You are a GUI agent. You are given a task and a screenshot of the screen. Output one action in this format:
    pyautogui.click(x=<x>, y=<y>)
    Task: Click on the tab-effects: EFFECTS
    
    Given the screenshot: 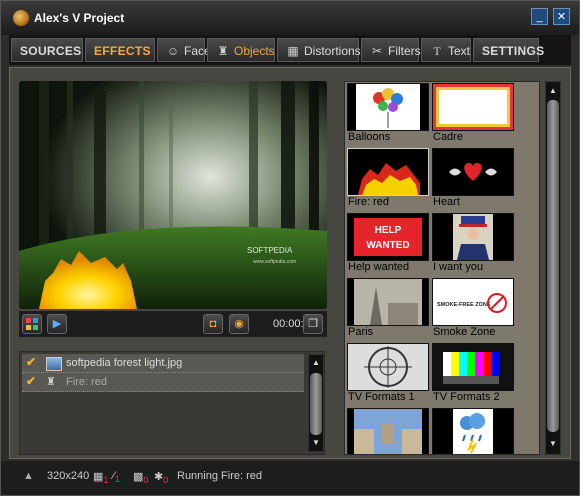 What is the action you would take?
    pyautogui.click(x=120, y=50)
    